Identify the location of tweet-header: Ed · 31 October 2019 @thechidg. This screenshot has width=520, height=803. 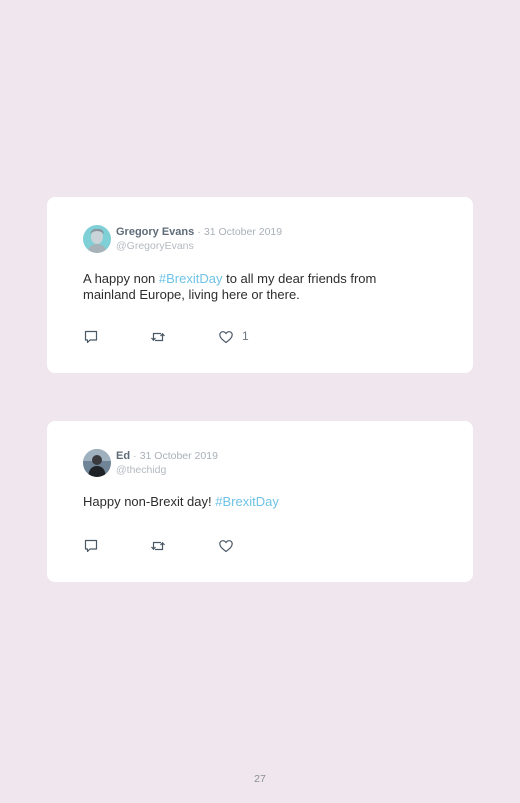
(263, 464).